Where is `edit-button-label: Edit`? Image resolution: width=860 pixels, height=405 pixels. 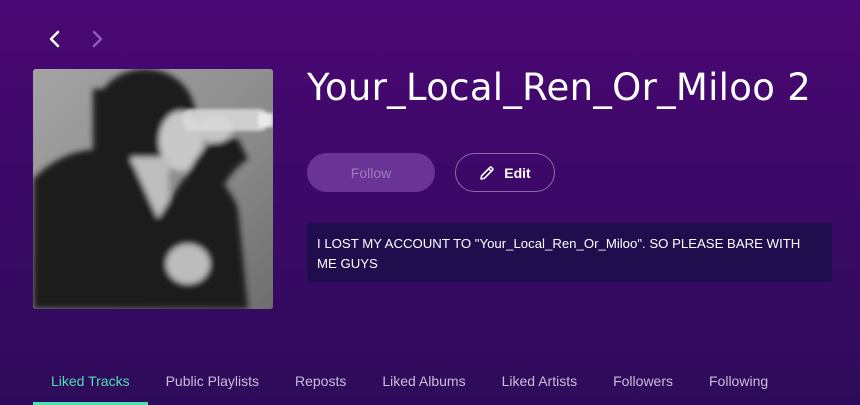
edit-button-label: Edit is located at coordinates (517, 172).